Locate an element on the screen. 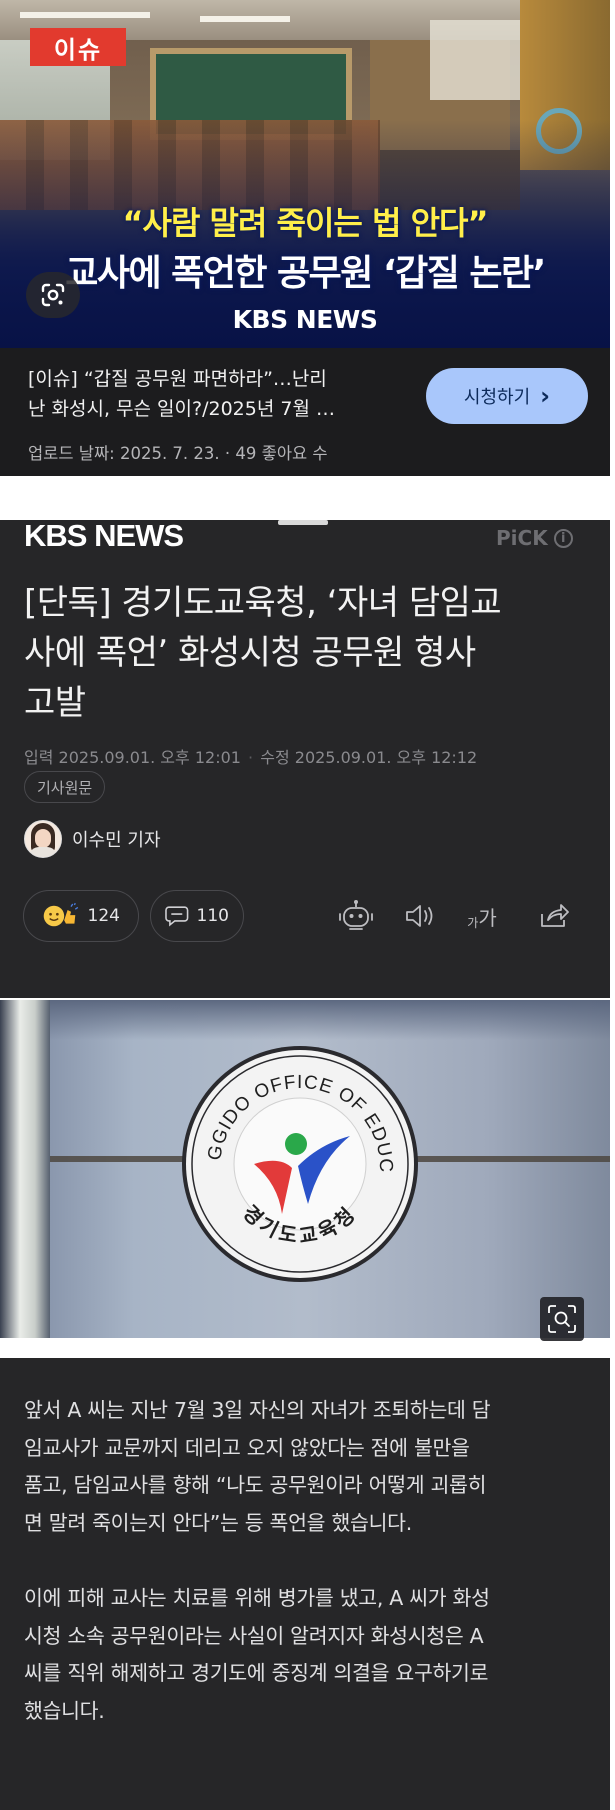 The width and height of the screenshot is (615, 1810). body-line: 시청 소속 공무원이라는 사실이 알려지자 화성시청은 A is located at coordinates (254, 1635).